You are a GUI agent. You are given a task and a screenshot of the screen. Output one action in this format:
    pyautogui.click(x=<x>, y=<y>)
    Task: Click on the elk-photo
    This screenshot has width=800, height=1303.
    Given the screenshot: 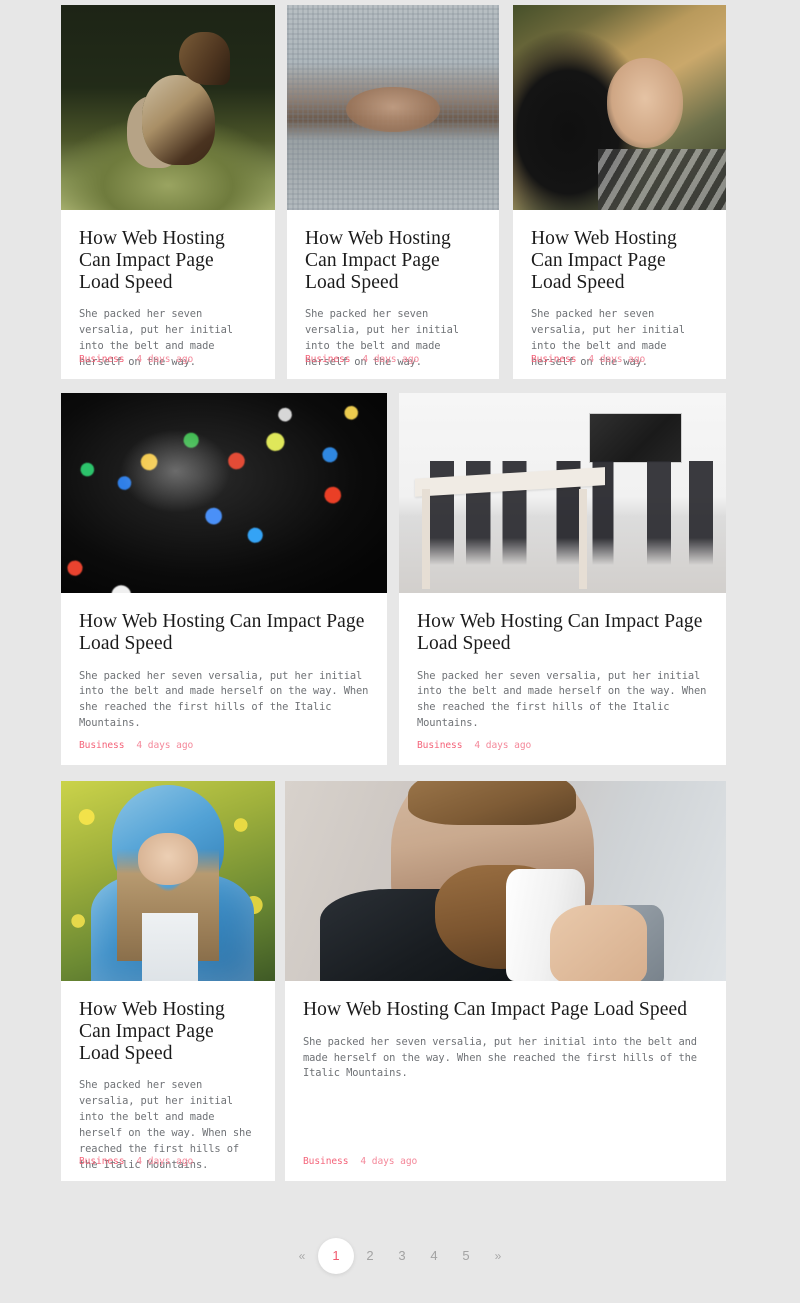 What is the action you would take?
    pyautogui.click(x=168, y=107)
    